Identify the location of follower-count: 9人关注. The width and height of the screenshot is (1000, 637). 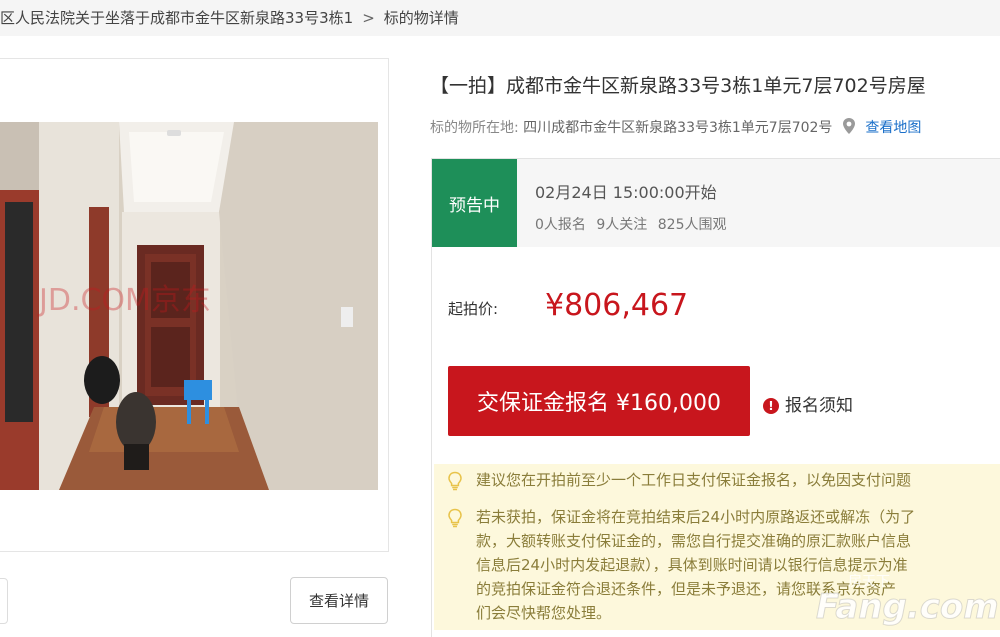
(622, 225).